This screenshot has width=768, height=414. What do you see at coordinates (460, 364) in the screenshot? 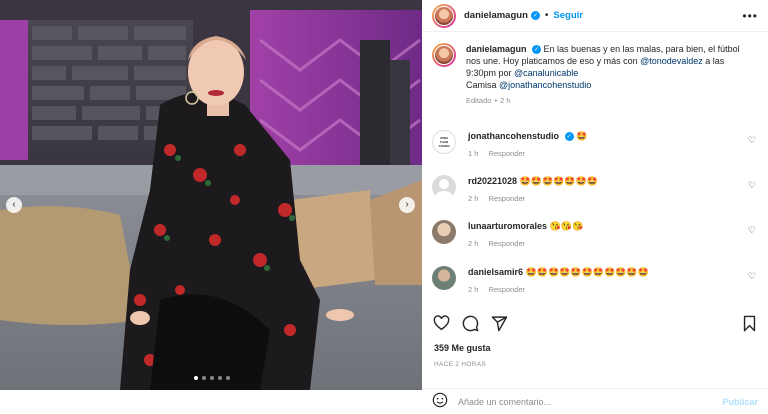
I see `post-timestamp: HACE 2 HORAS` at bounding box center [460, 364].